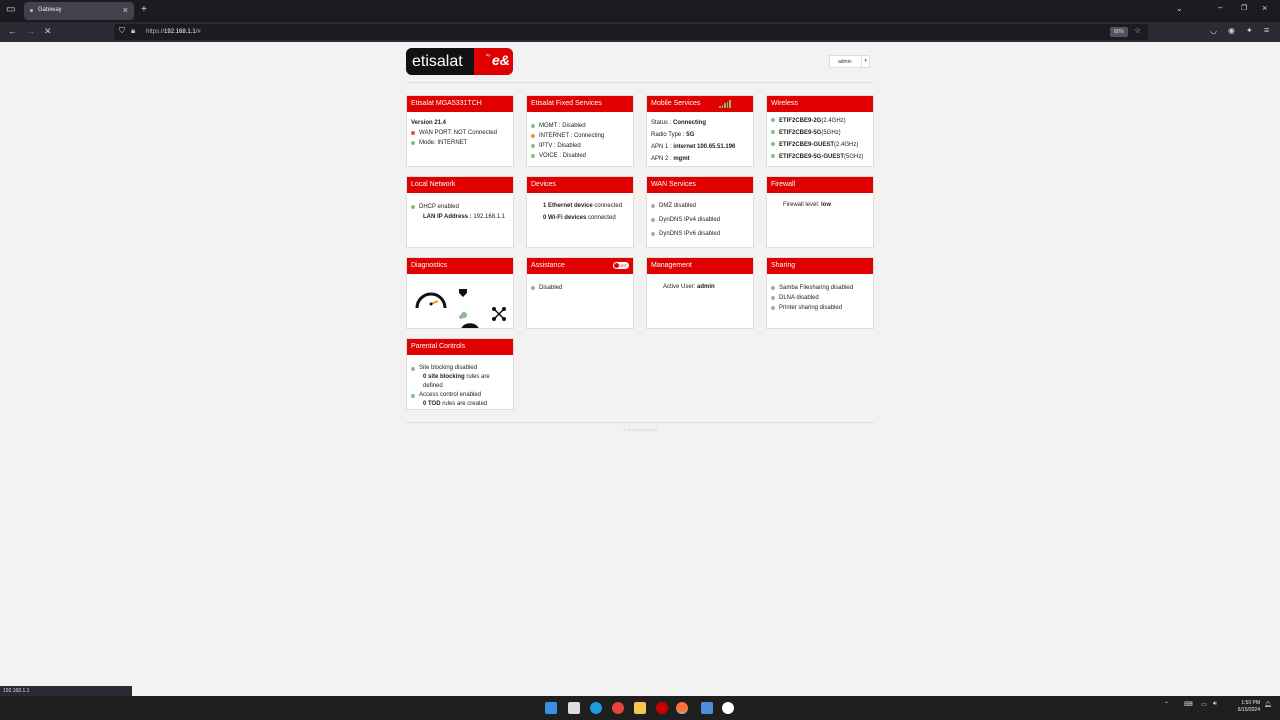 The height and width of the screenshot is (720, 1280). Describe the element at coordinates (31, 10) in the screenshot. I see `tab-favicon-icon` at that location.